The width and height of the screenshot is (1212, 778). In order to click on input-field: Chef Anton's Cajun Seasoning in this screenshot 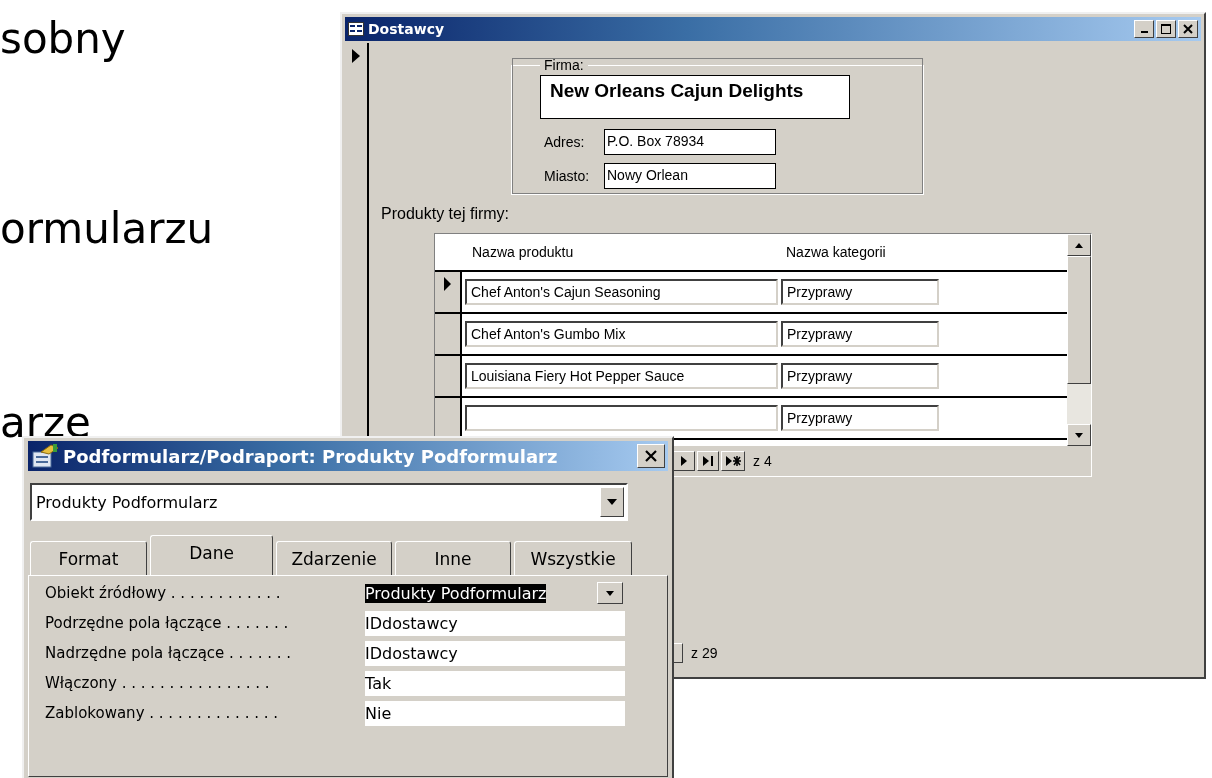, I will do `click(621, 292)`.